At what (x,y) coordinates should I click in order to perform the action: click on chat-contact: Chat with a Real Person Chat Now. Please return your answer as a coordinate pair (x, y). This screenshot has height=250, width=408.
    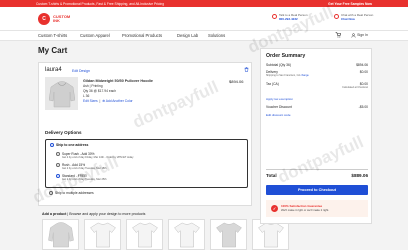
    Looking at the image, I should click on (353, 17).